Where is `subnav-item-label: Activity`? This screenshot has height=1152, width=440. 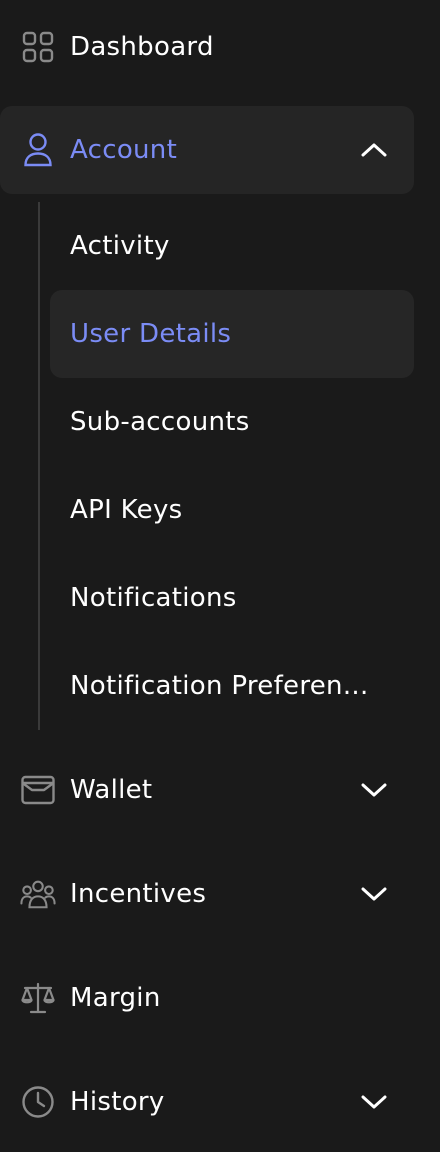 subnav-item-label: Activity is located at coordinates (120, 246).